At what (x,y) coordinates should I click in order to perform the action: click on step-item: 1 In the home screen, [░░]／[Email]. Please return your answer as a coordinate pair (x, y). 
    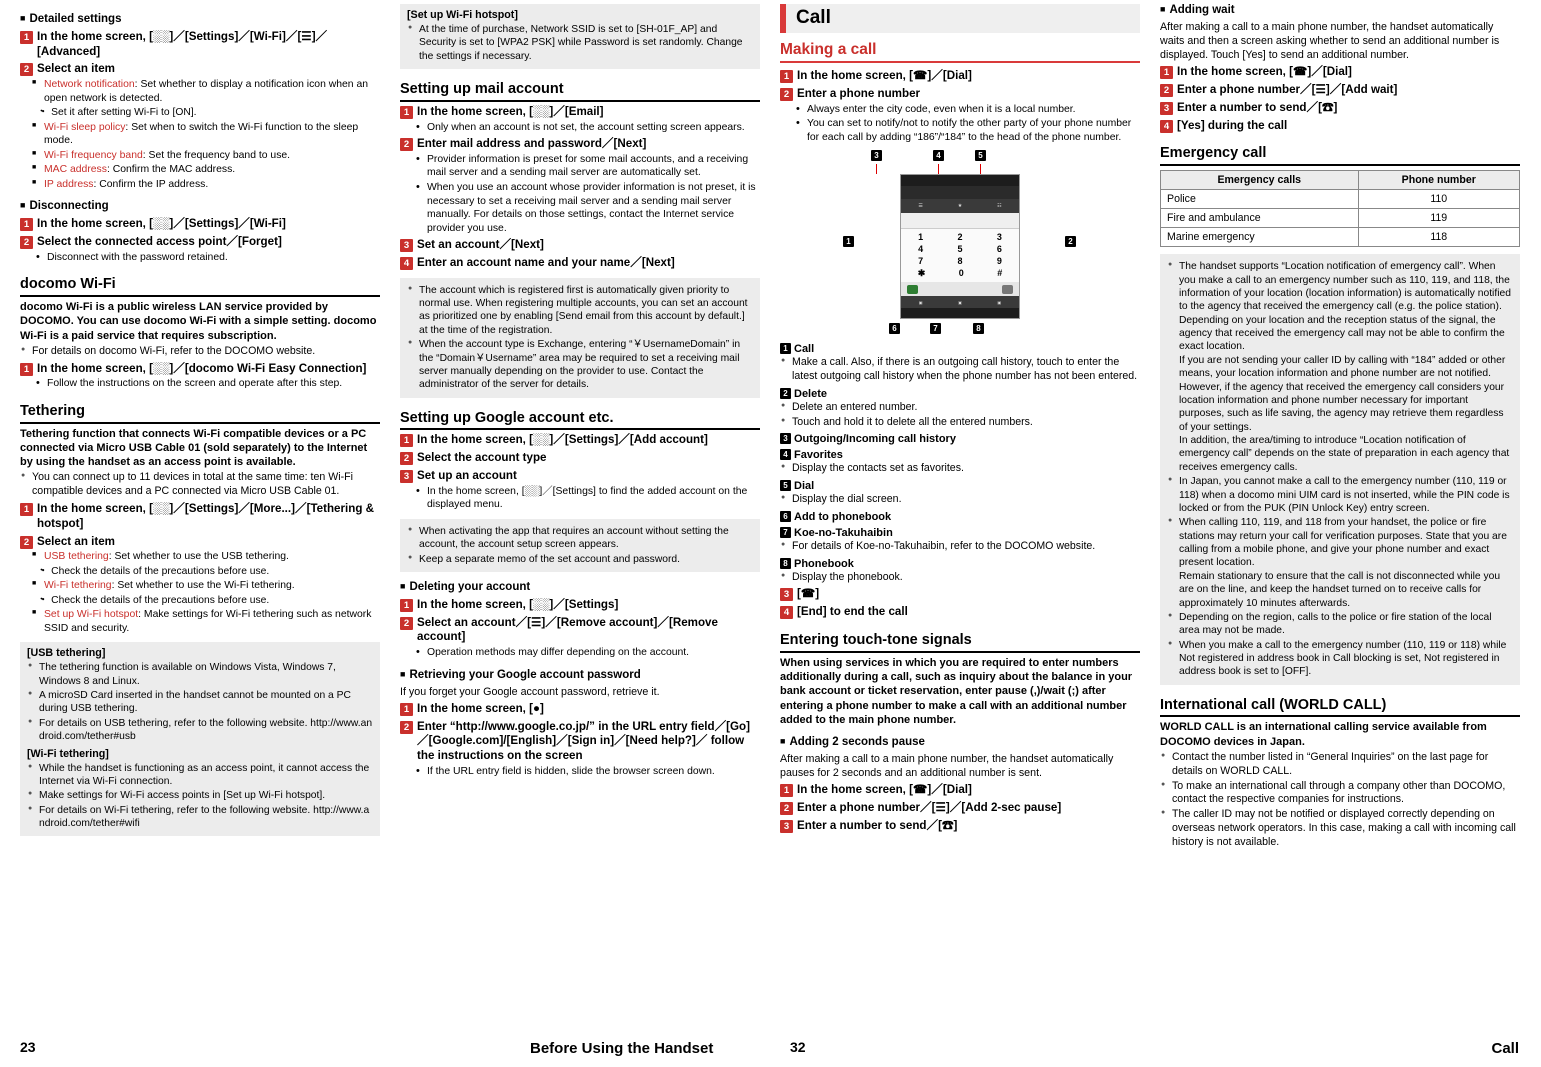
    Looking at the image, I should click on (580, 112).